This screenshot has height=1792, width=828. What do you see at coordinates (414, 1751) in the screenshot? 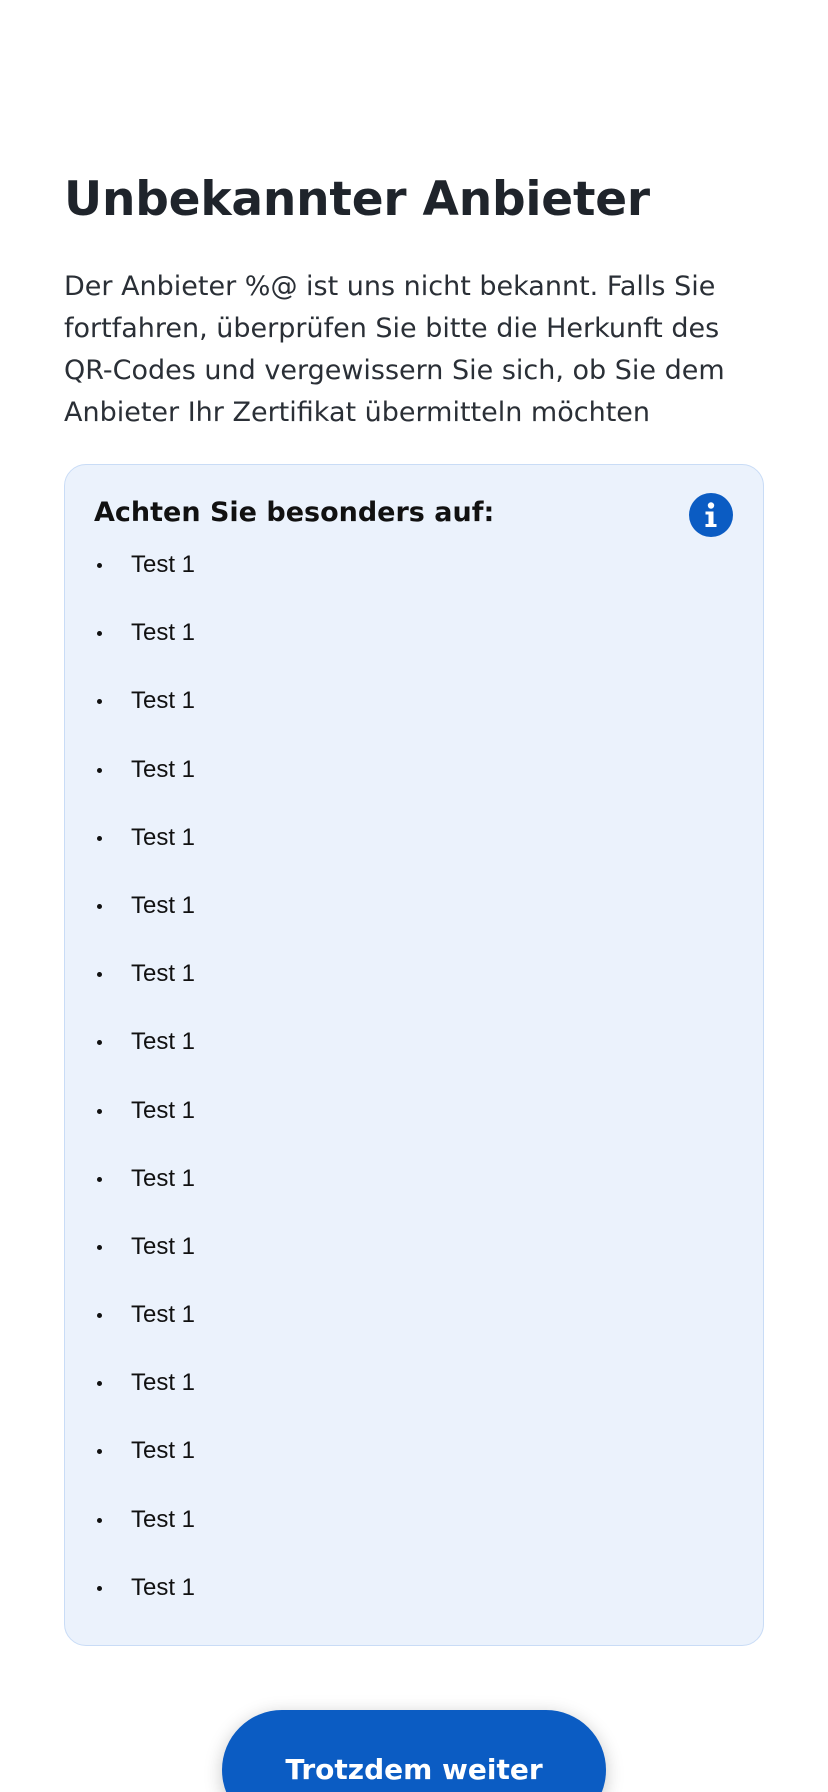
I see `continue-anyway-button: Trotzdem weiter` at bounding box center [414, 1751].